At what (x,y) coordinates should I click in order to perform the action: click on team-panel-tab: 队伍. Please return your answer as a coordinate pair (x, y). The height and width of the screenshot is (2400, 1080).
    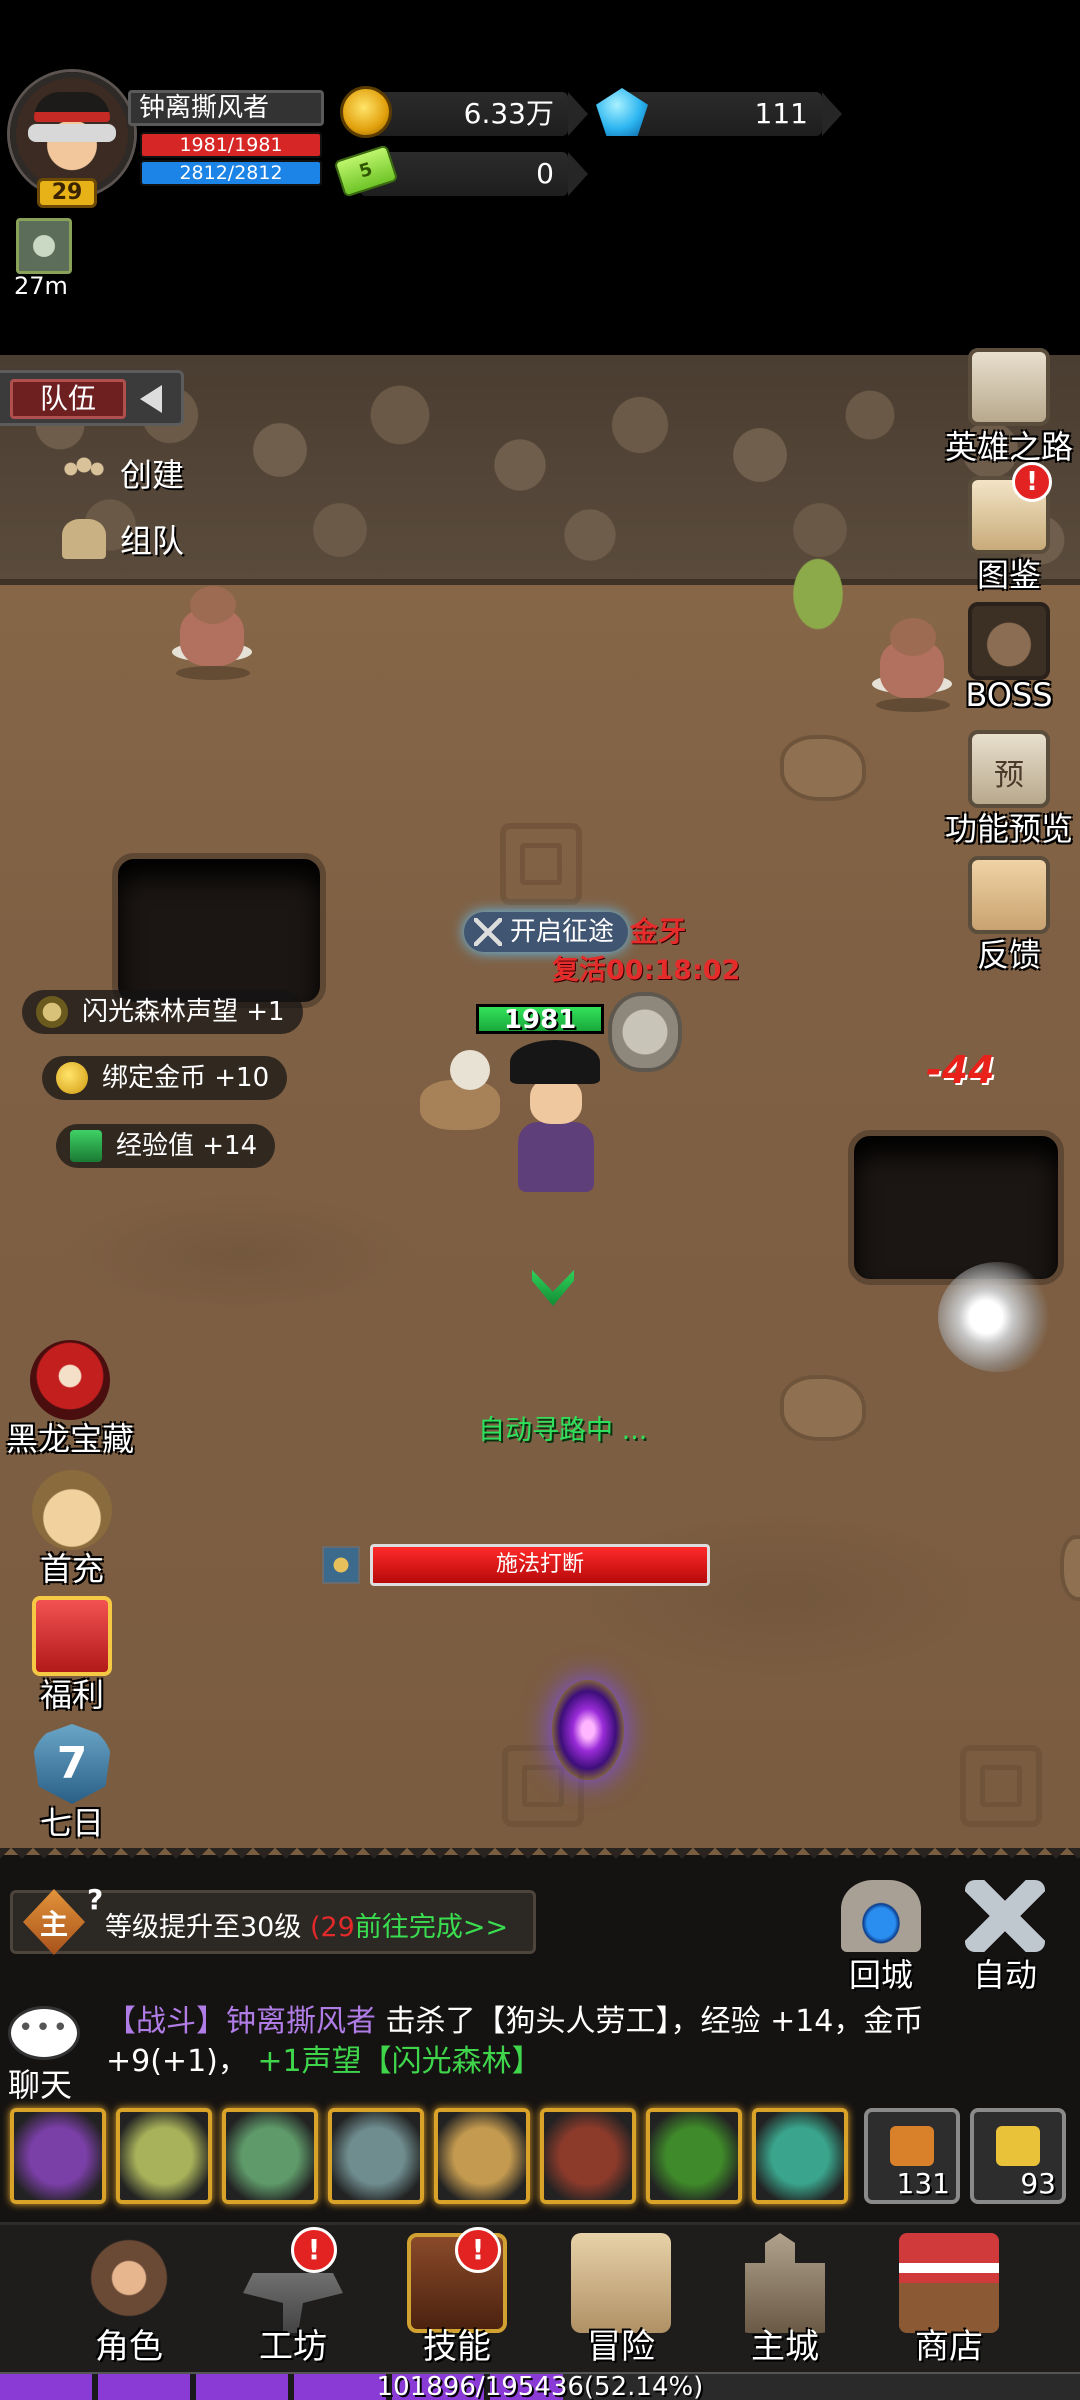
    Looking at the image, I should click on (92, 398).